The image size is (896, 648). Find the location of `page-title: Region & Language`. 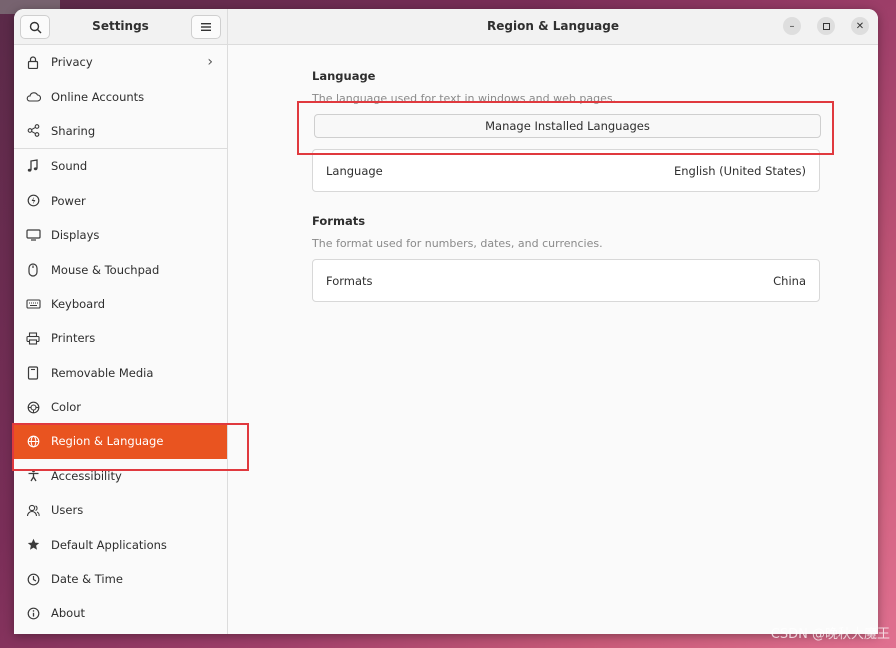

page-title: Region & Language is located at coordinates (553, 26).